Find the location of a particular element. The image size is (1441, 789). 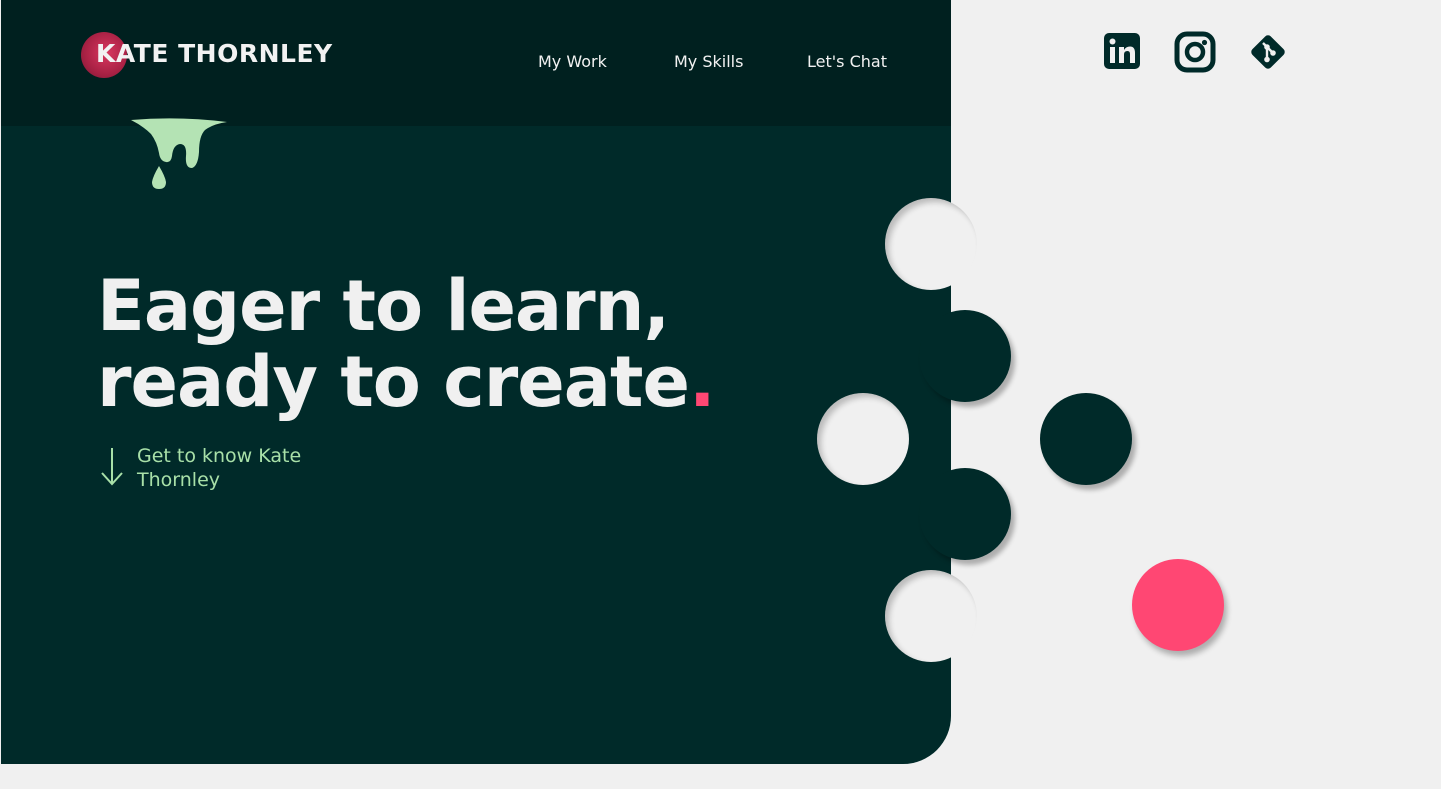

headline-line-1: Eager to learn, is located at coordinates (383, 306).